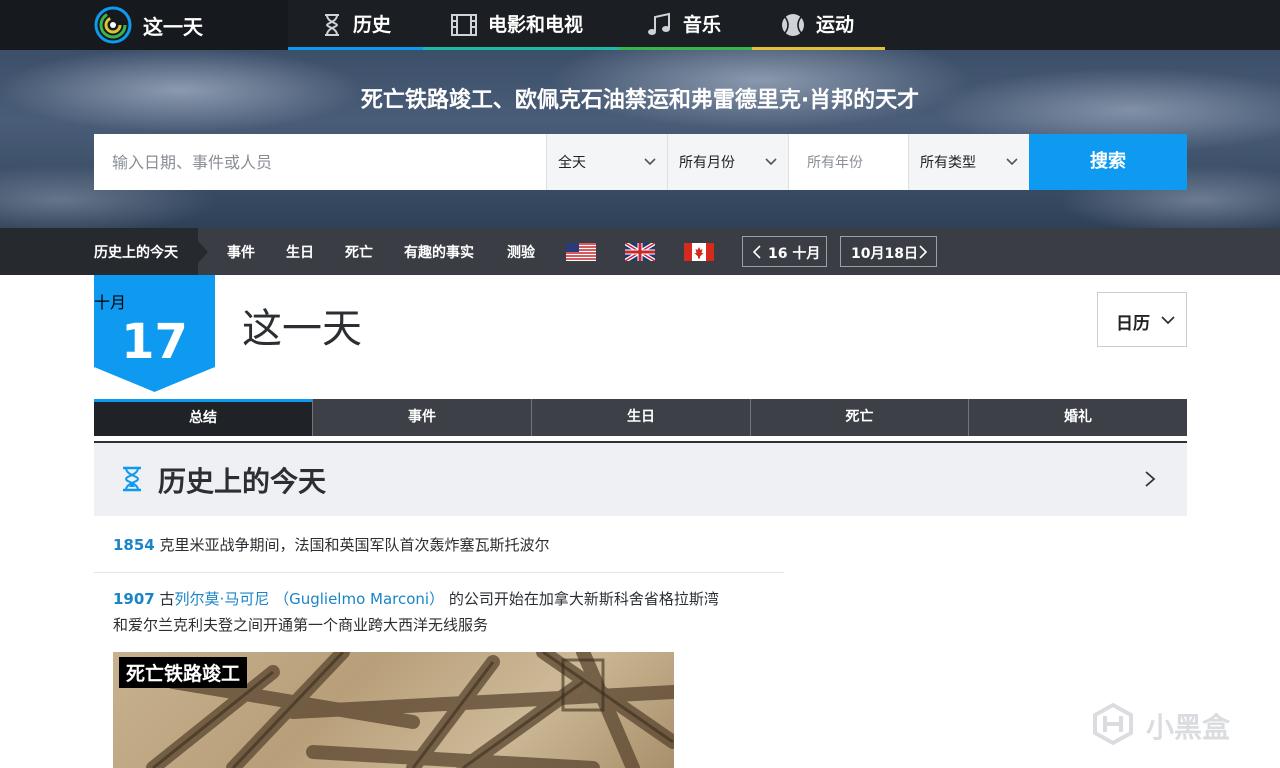  I want to click on entry-person-link: 列尔莫·马可尼 （Guglielmo Marconi）, so click(310, 599).